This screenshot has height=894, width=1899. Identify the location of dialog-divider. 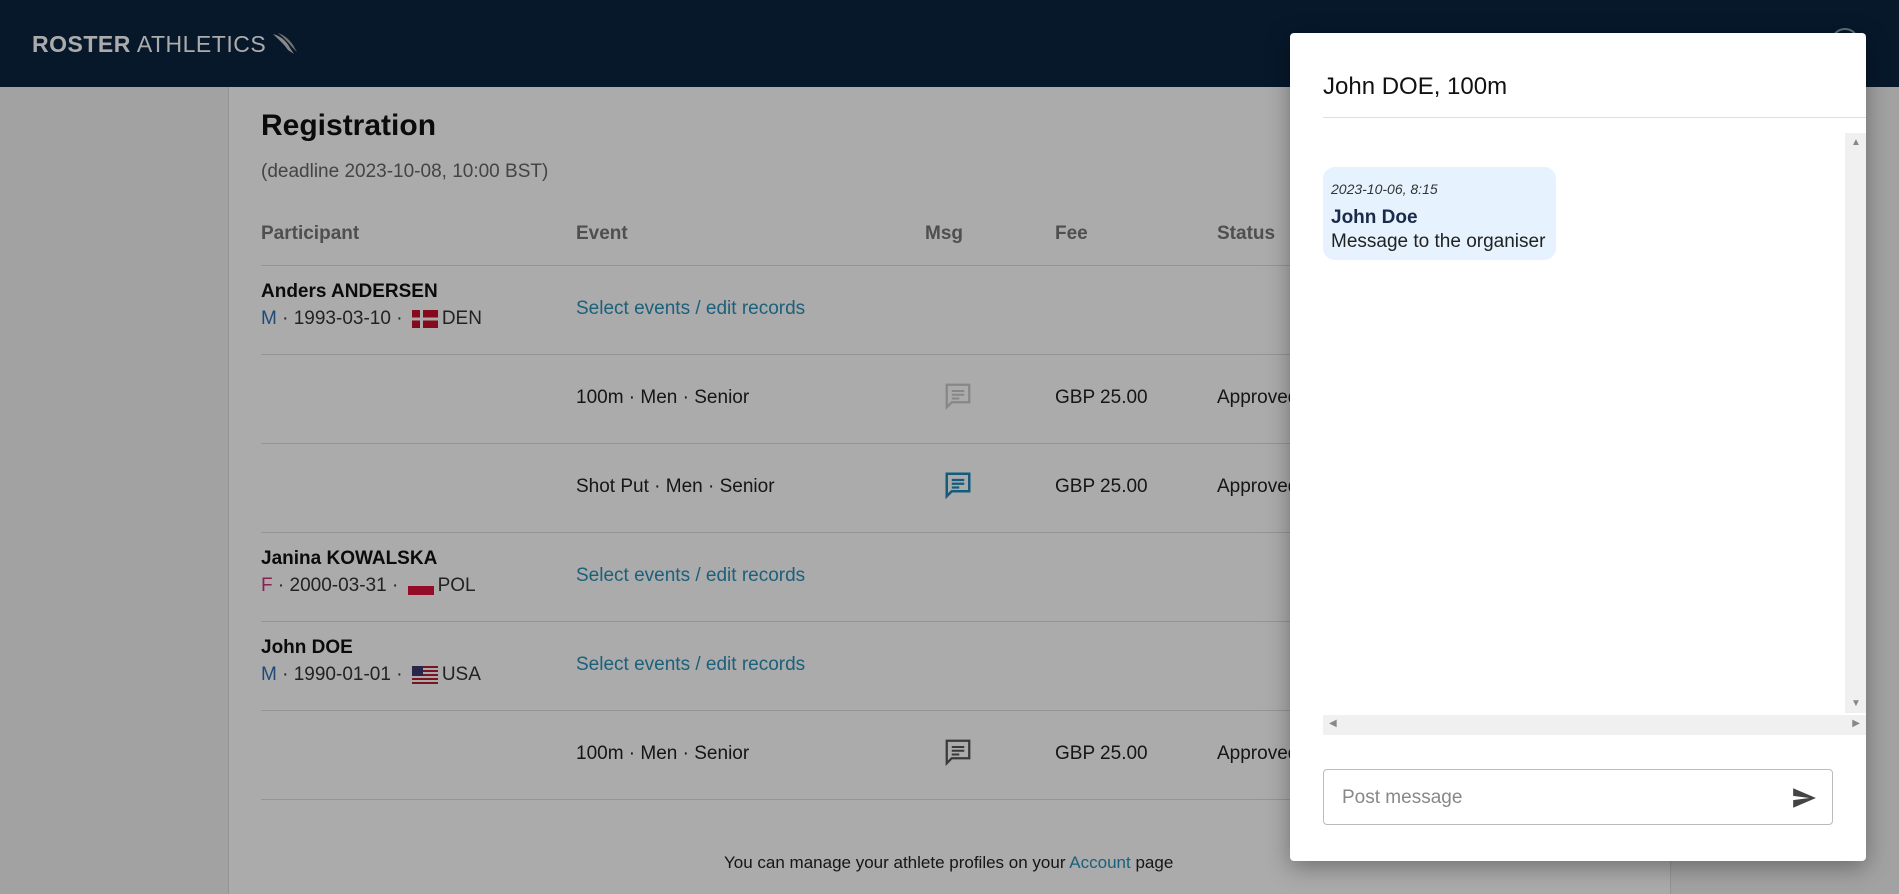
(1594, 117).